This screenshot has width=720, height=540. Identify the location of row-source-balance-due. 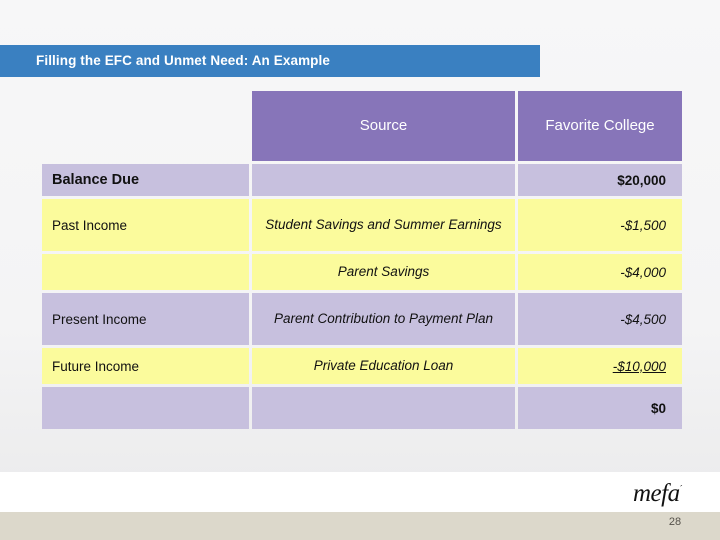
(383, 180).